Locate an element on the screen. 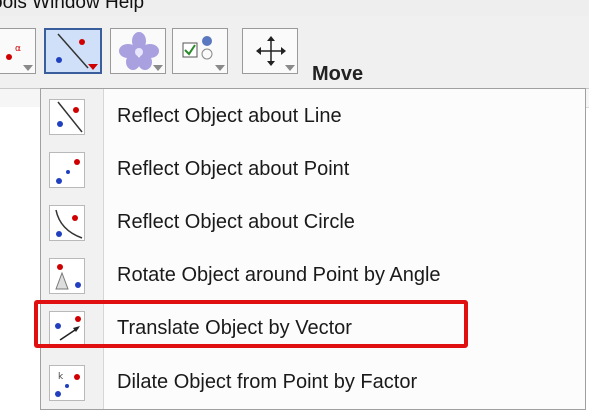  menu-item-label: Reflect Object about Line is located at coordinates (229, 116).